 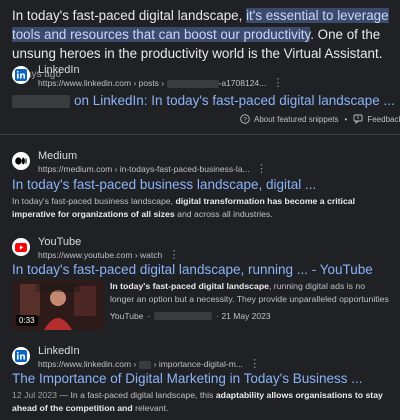 I want to click on youtube-icon, so click(x=21, y=247).